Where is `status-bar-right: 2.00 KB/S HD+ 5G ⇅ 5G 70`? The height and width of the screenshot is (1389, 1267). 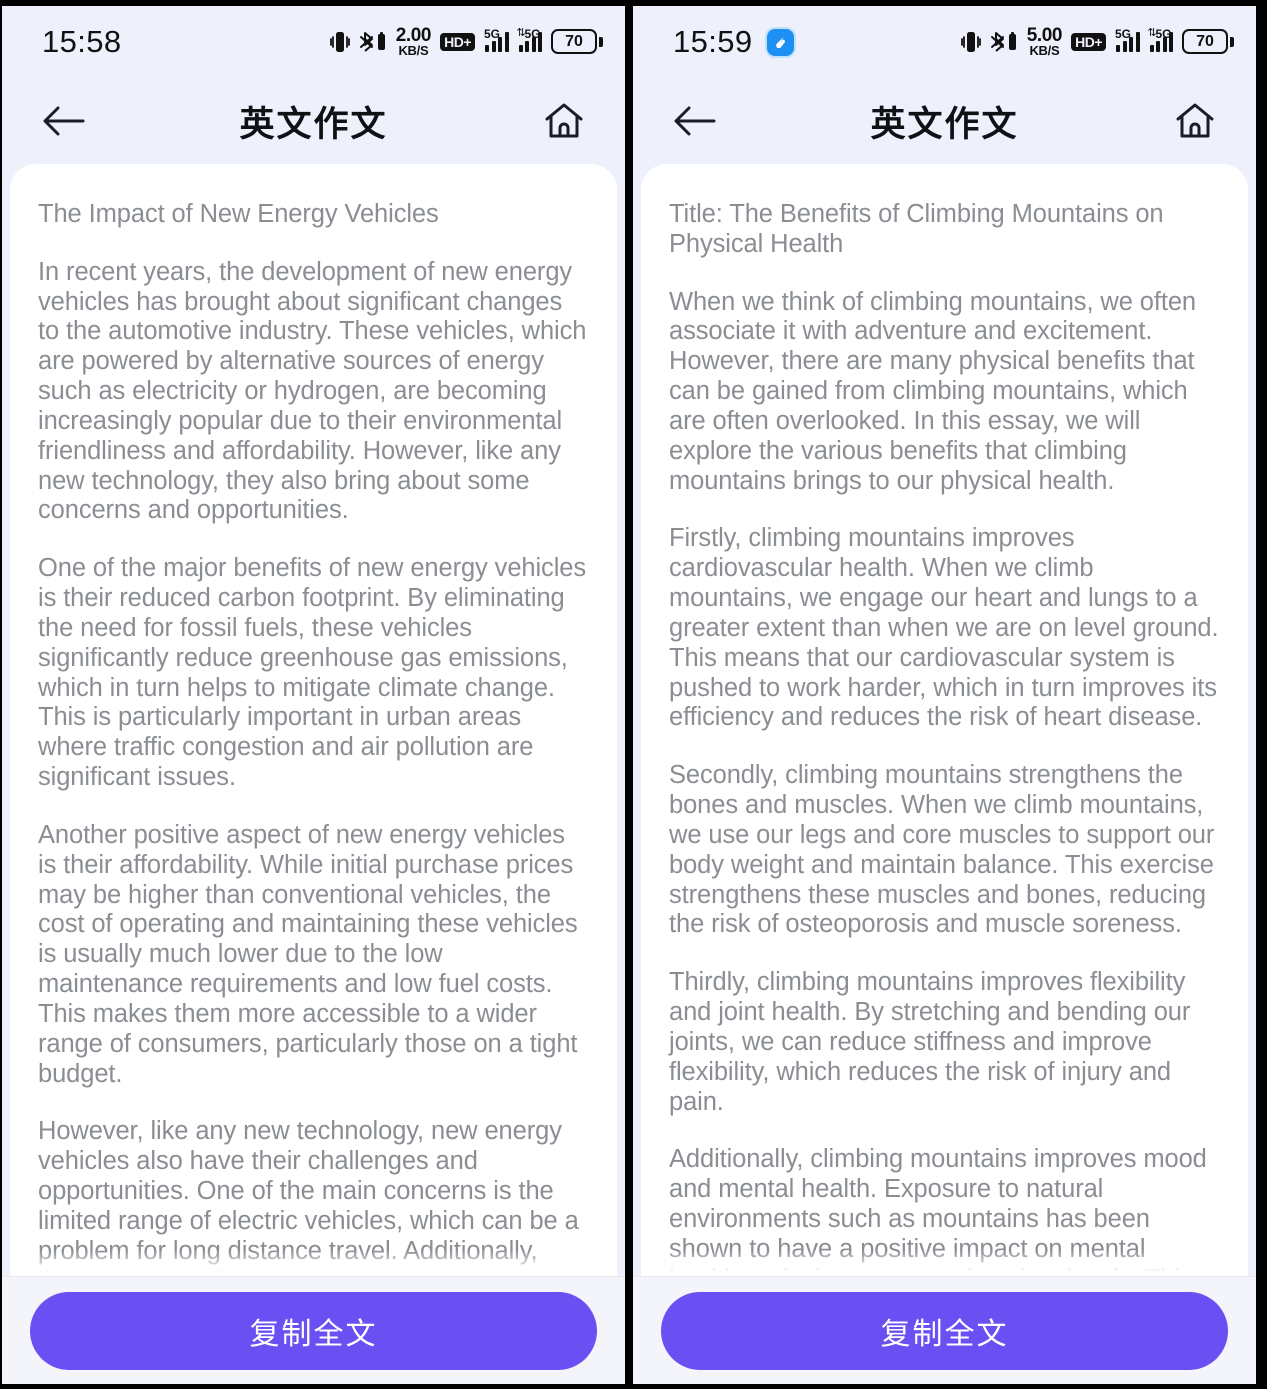 status-bar-right: 2.00 KB/S HD+ 5G ⇅ 5G 70 is located at coordinates (466, 42).